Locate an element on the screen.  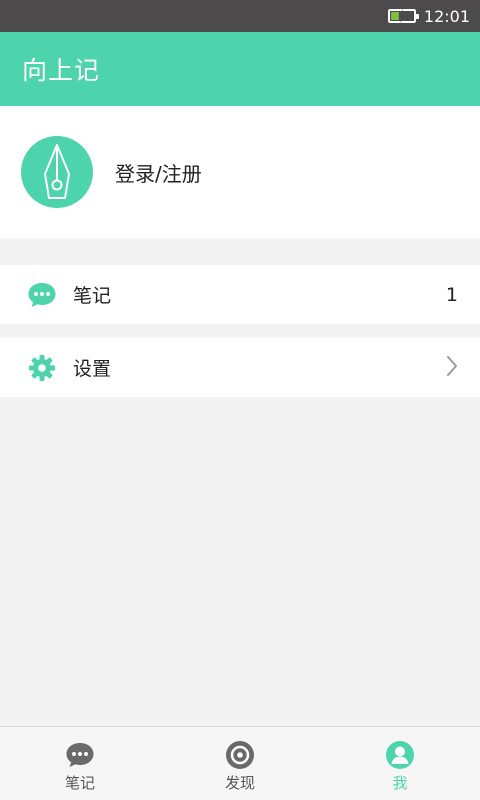
nav-tab-me-label: 我 is located at coordinates (400, 783).